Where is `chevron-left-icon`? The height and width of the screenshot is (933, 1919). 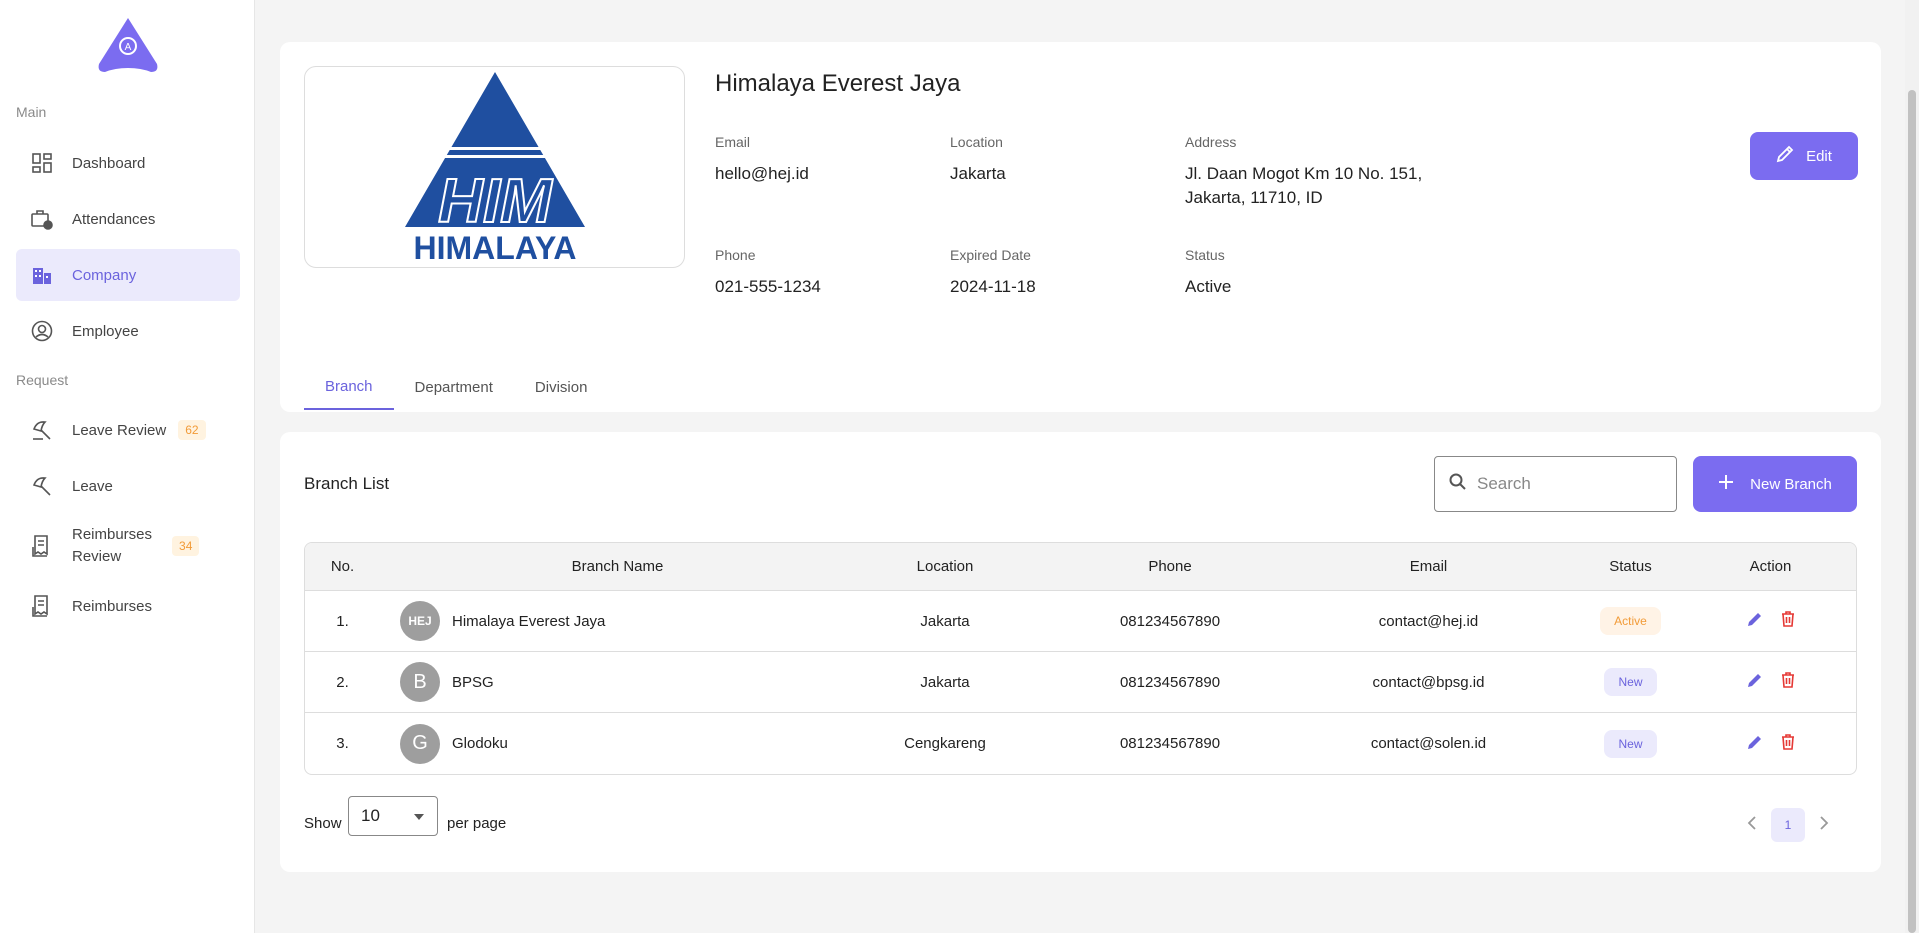 chevron-left-icon is located at coordinates (1752, 825).